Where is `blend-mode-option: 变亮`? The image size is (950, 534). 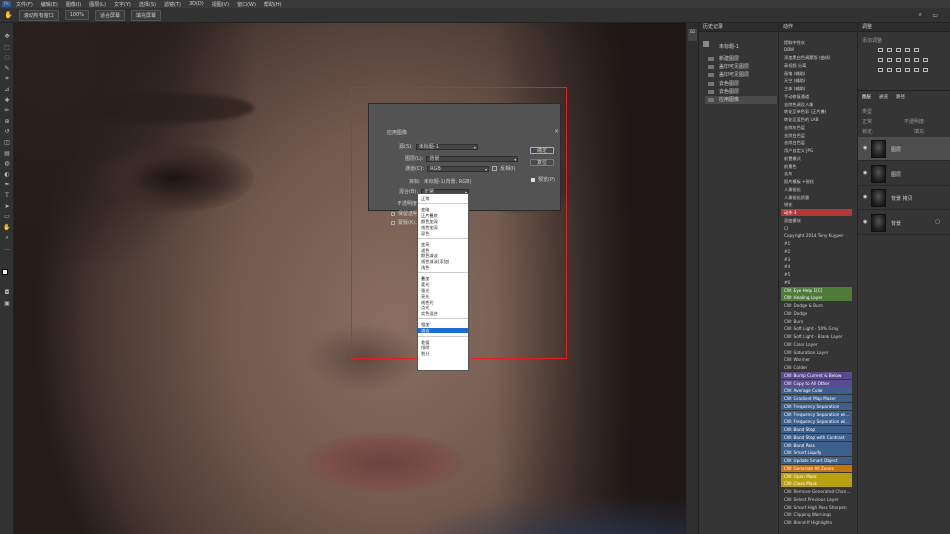
blend-mode-option: 变亮 is located at coordinates (425, 244).